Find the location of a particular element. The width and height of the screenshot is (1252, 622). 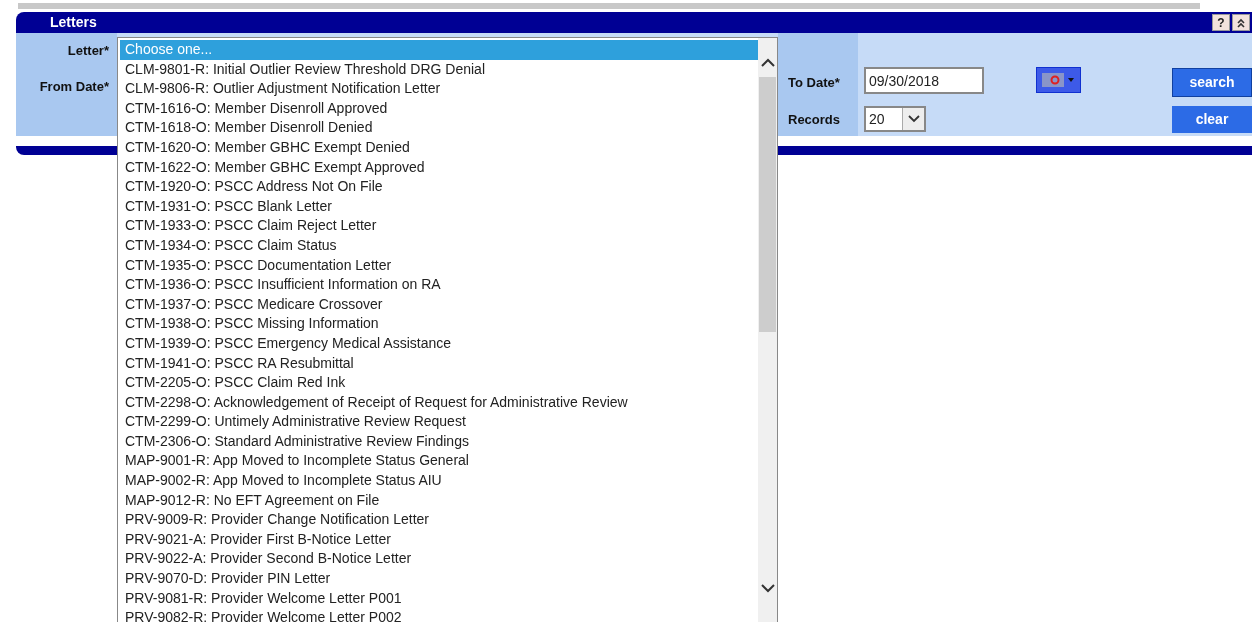

letter-option: MAP-9002-R: App Moved to Incomplete Status AIU is located at coordinates (439, 481).